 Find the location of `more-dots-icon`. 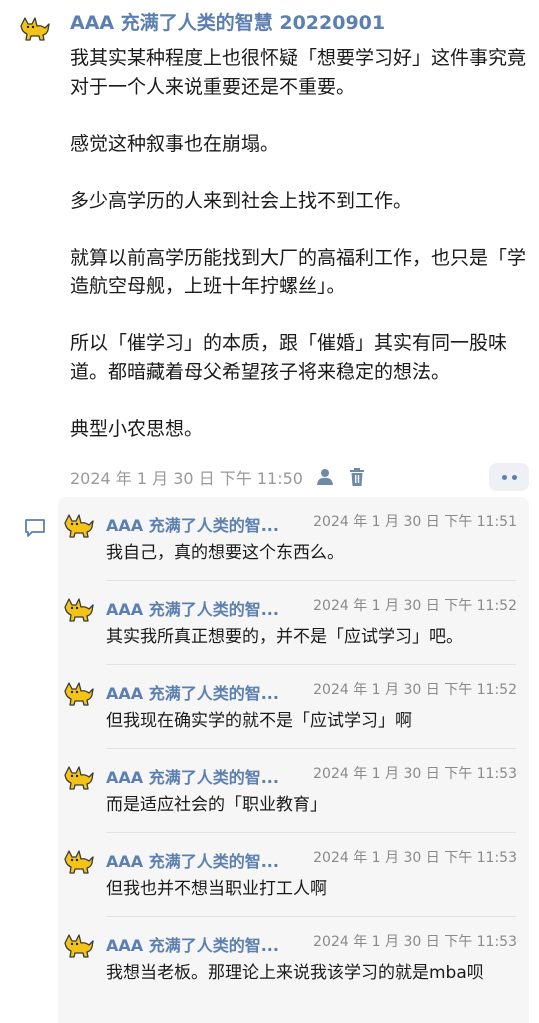

more-dots-icon is located at coordinates (509, 477).